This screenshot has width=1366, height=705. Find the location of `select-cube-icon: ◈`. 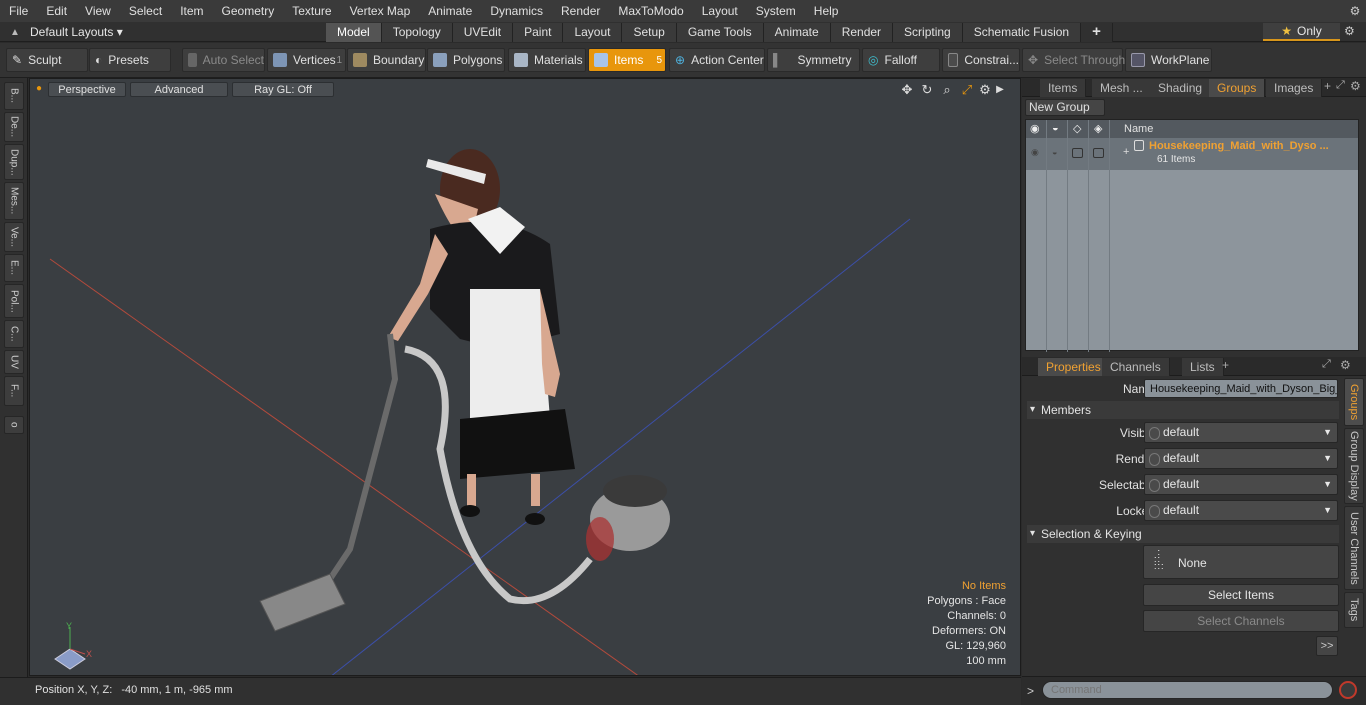

select-cube-icon: ◈ is located at coordinates (1098, 128).